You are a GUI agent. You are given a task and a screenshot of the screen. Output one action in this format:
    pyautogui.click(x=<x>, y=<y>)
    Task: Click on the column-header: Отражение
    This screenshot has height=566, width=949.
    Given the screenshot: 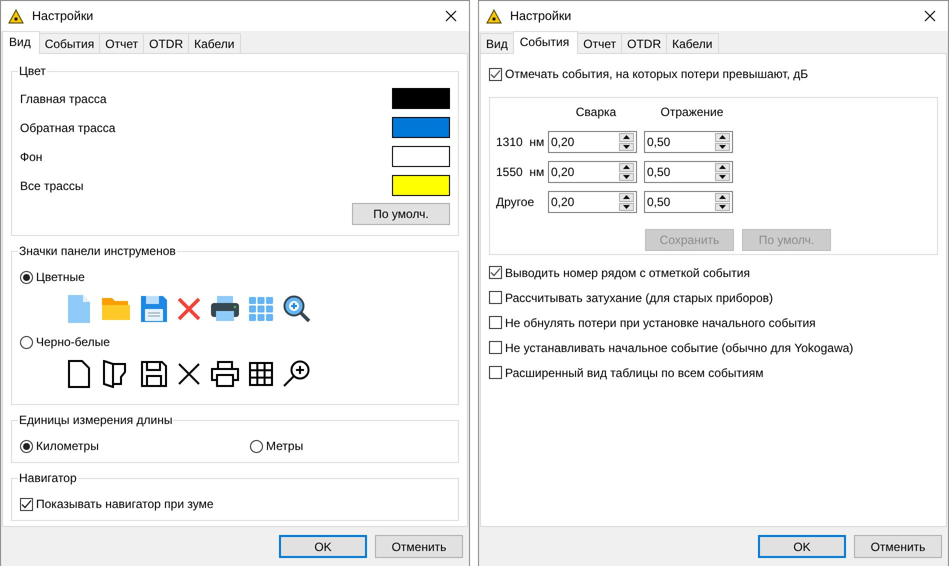 What is the action you would take?
    pyautogui.click(x=692, y=113)
    